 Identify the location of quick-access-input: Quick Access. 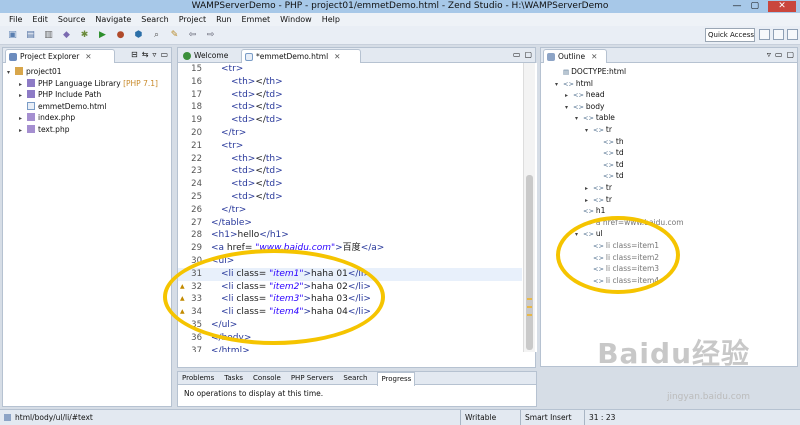
(730, 35).